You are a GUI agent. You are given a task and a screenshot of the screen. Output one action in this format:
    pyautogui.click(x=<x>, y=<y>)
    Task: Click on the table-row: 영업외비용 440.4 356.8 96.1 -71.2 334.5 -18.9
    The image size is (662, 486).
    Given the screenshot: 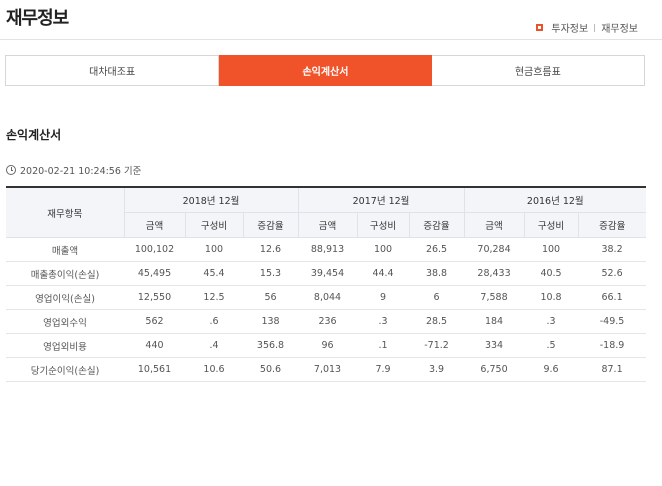 What is the action you would take?
    pyautogui.click(x=326, y=345)
    